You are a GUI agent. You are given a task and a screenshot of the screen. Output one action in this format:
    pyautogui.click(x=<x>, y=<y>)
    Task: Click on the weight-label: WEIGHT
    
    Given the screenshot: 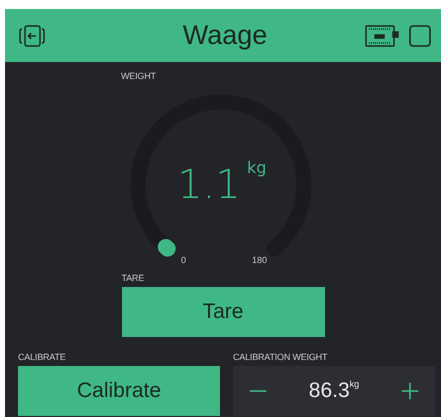 What is the action you would take?
    pyautogui.click(x=139, y=76)
    